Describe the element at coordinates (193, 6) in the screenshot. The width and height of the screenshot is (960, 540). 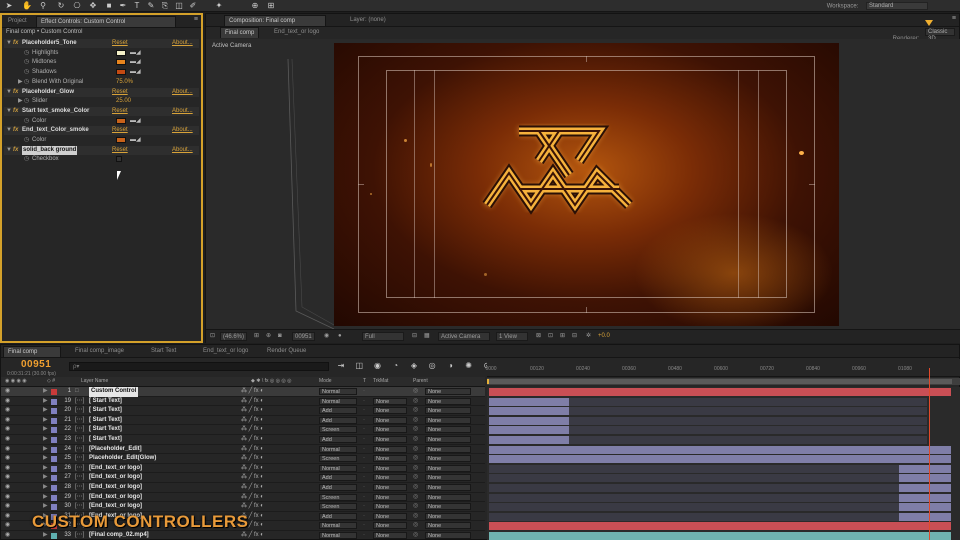
I see `roto-tool-icon: ✐` at that location.